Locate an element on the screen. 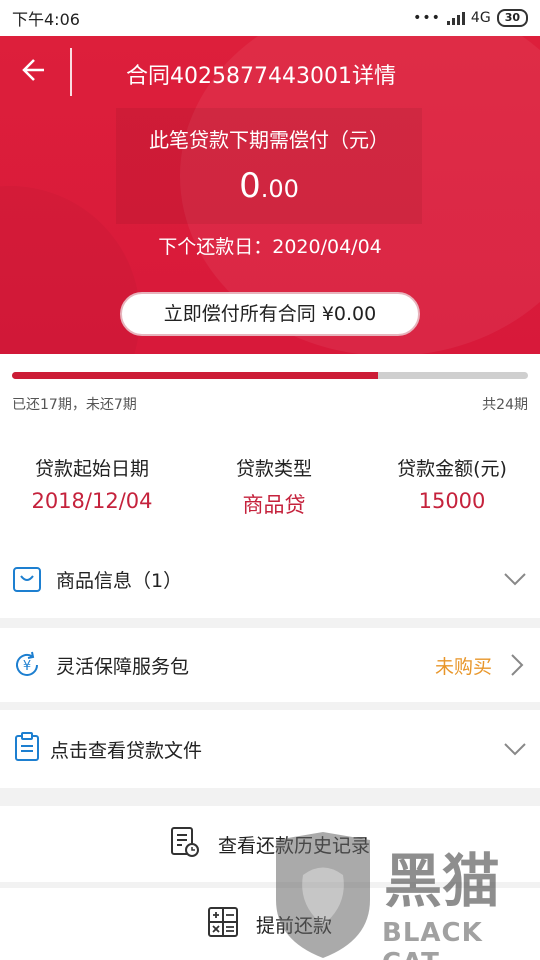  next-due-panel: 此笔贷款下期需偿付（元） 0.00 is located at coordinates (269, 166).